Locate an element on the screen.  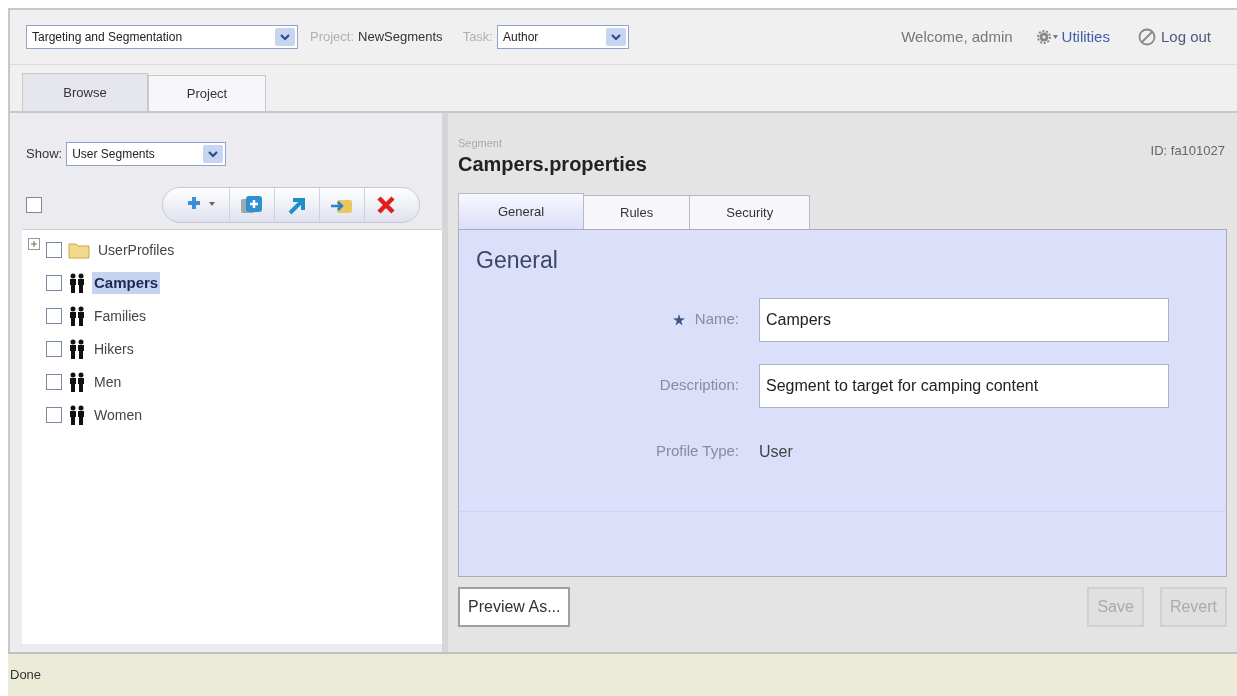
id-text: ID: fa101027 is located at coordinates (1187, 151).